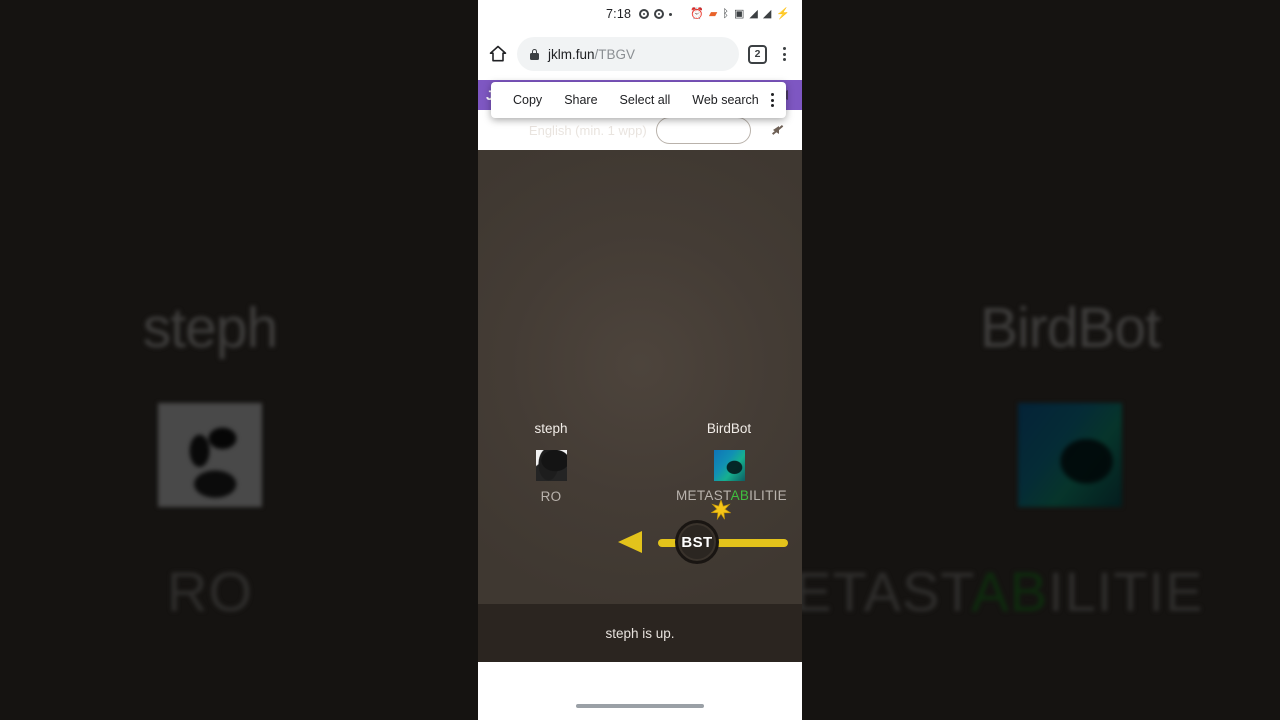 This screenshot has width=1280, height=720. I want to click on context-menu-item-web-search: Web search, so click(725, 100).